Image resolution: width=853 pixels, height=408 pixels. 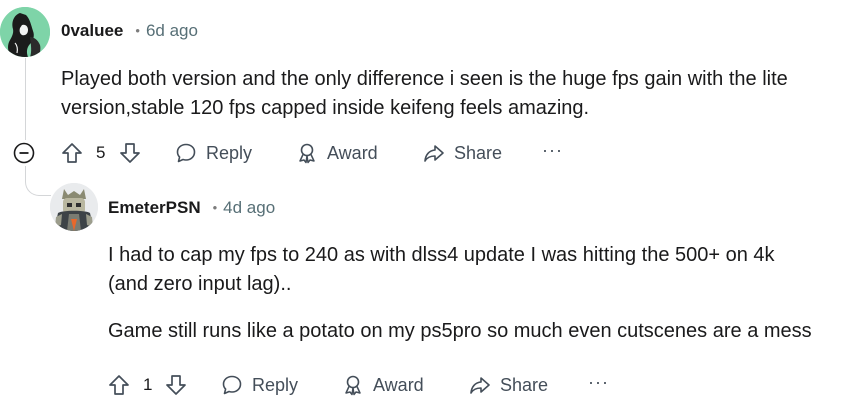 What do you see at coordinates (148, 384) in the screenshot?
I see `vote-count: 1` at bounding box center [148, 384].